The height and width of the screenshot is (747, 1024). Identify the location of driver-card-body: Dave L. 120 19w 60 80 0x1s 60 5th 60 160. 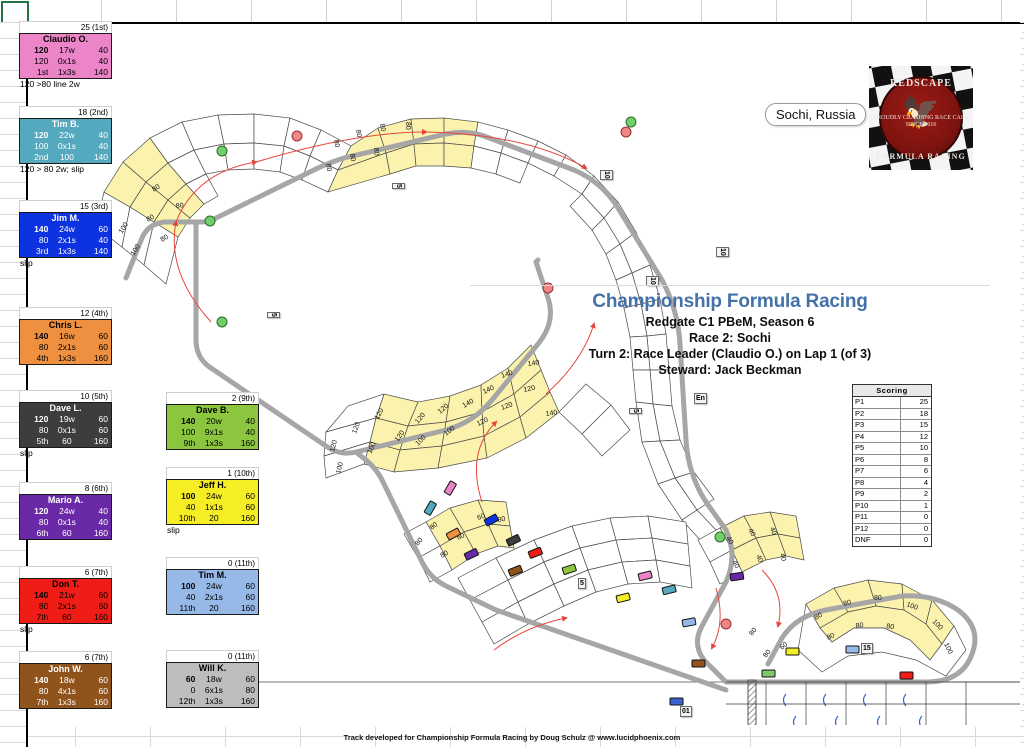
(65, 425).